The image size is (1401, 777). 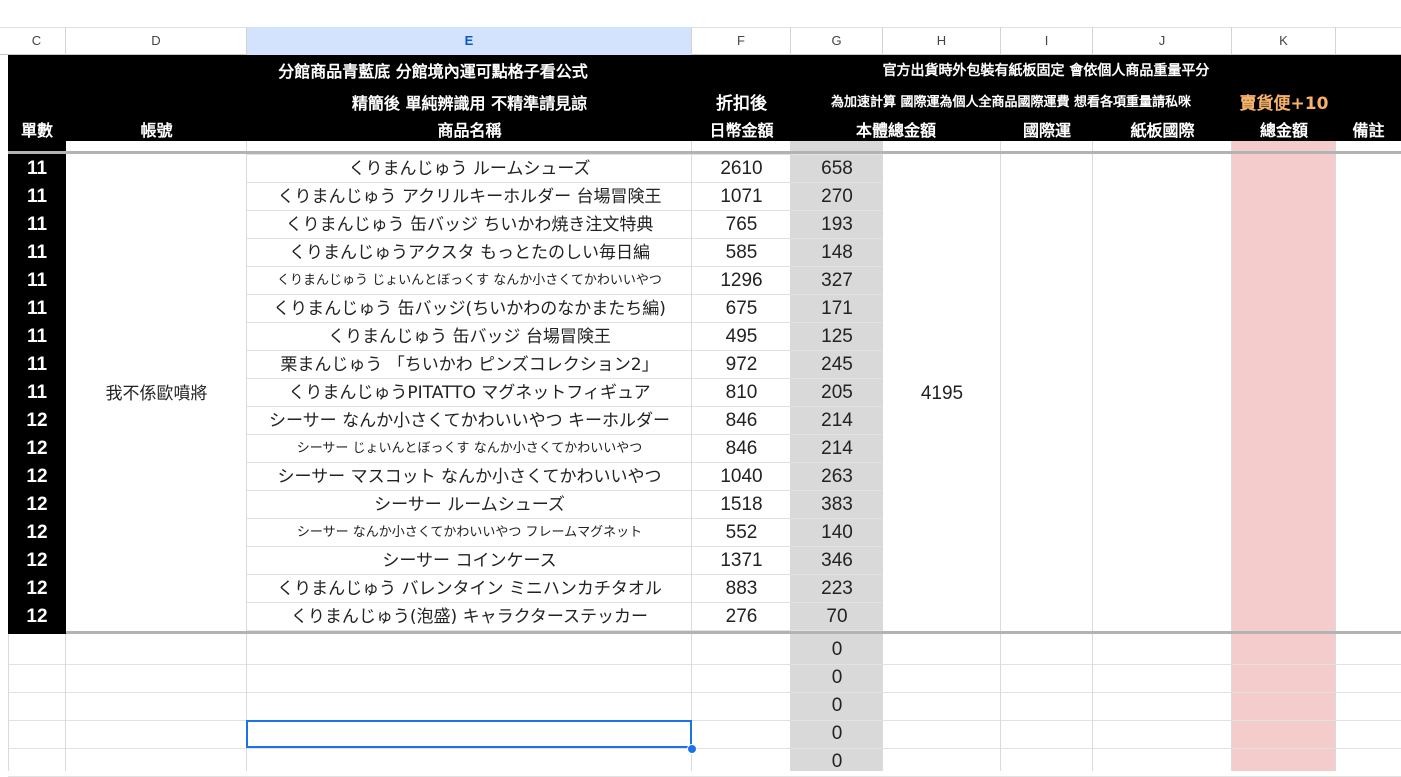 What do you see at coordinates (469, 281) in the screenshot?
I see `product-name-cell: くりまんじゅう じょいんとぼっくす なんか小さくてかわいいやつ` at bounding box center [469, 281].